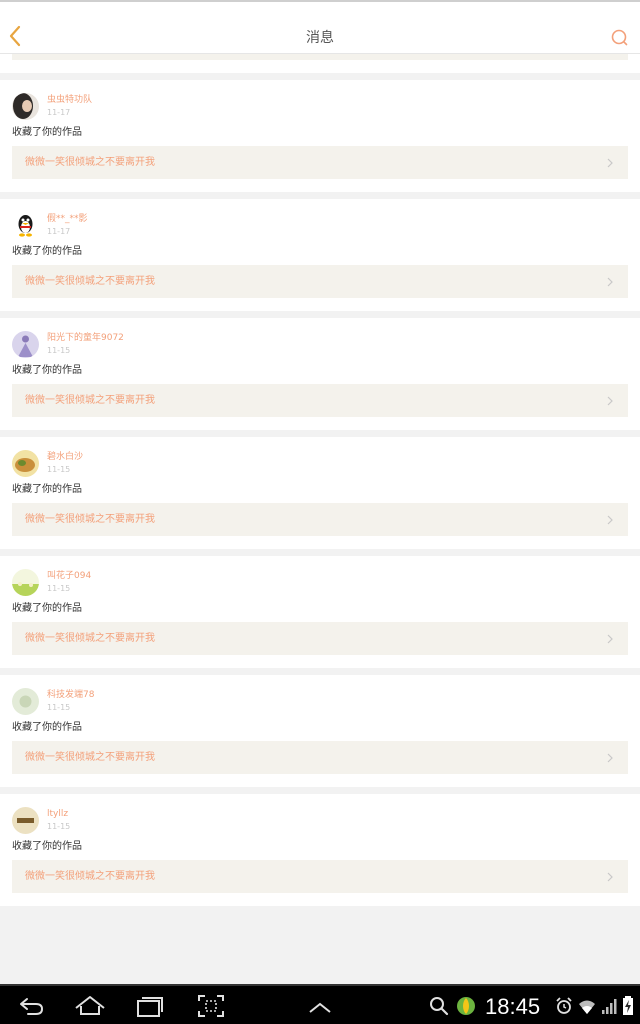 The height and width of the screenshot is (1024, 640). Describe the element at coordinates (587, 1008) in the screenshot. I see `wifi-icon` at that location.